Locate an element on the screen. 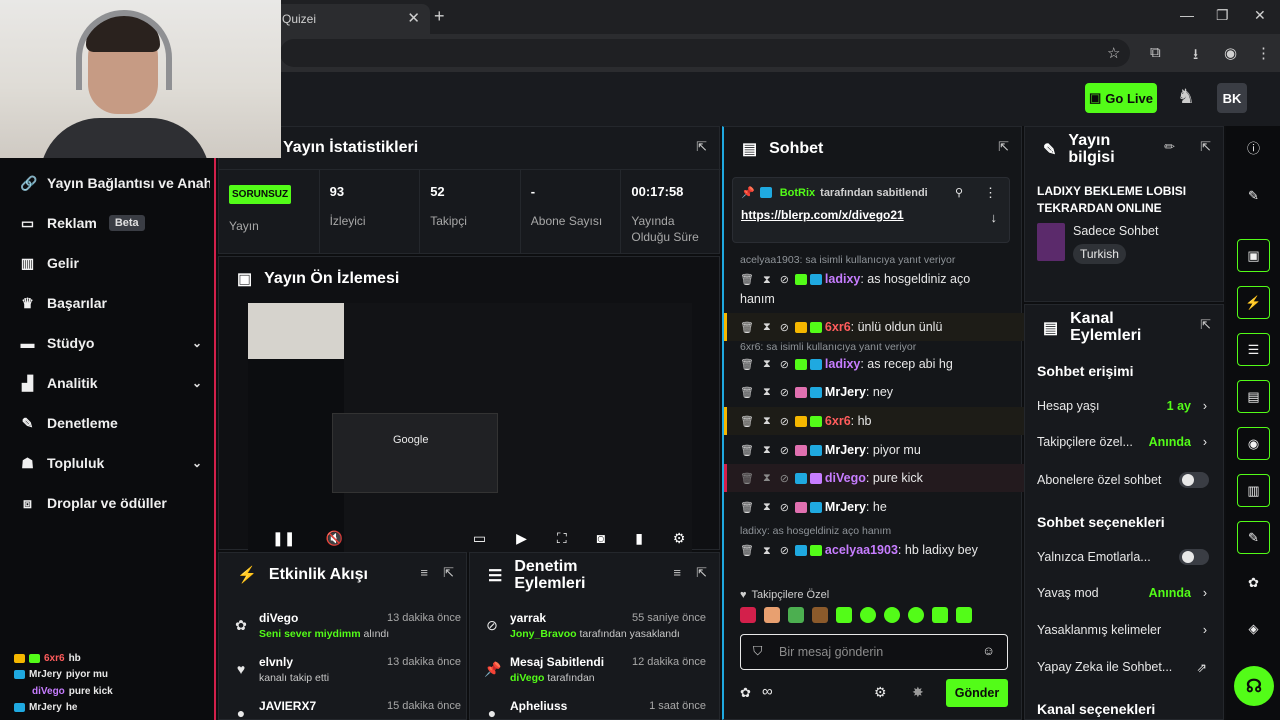 This screenshot has height=720, width=1280. stream-preview-toggle-icon: ▣ is located at coordinates (1253, 255).